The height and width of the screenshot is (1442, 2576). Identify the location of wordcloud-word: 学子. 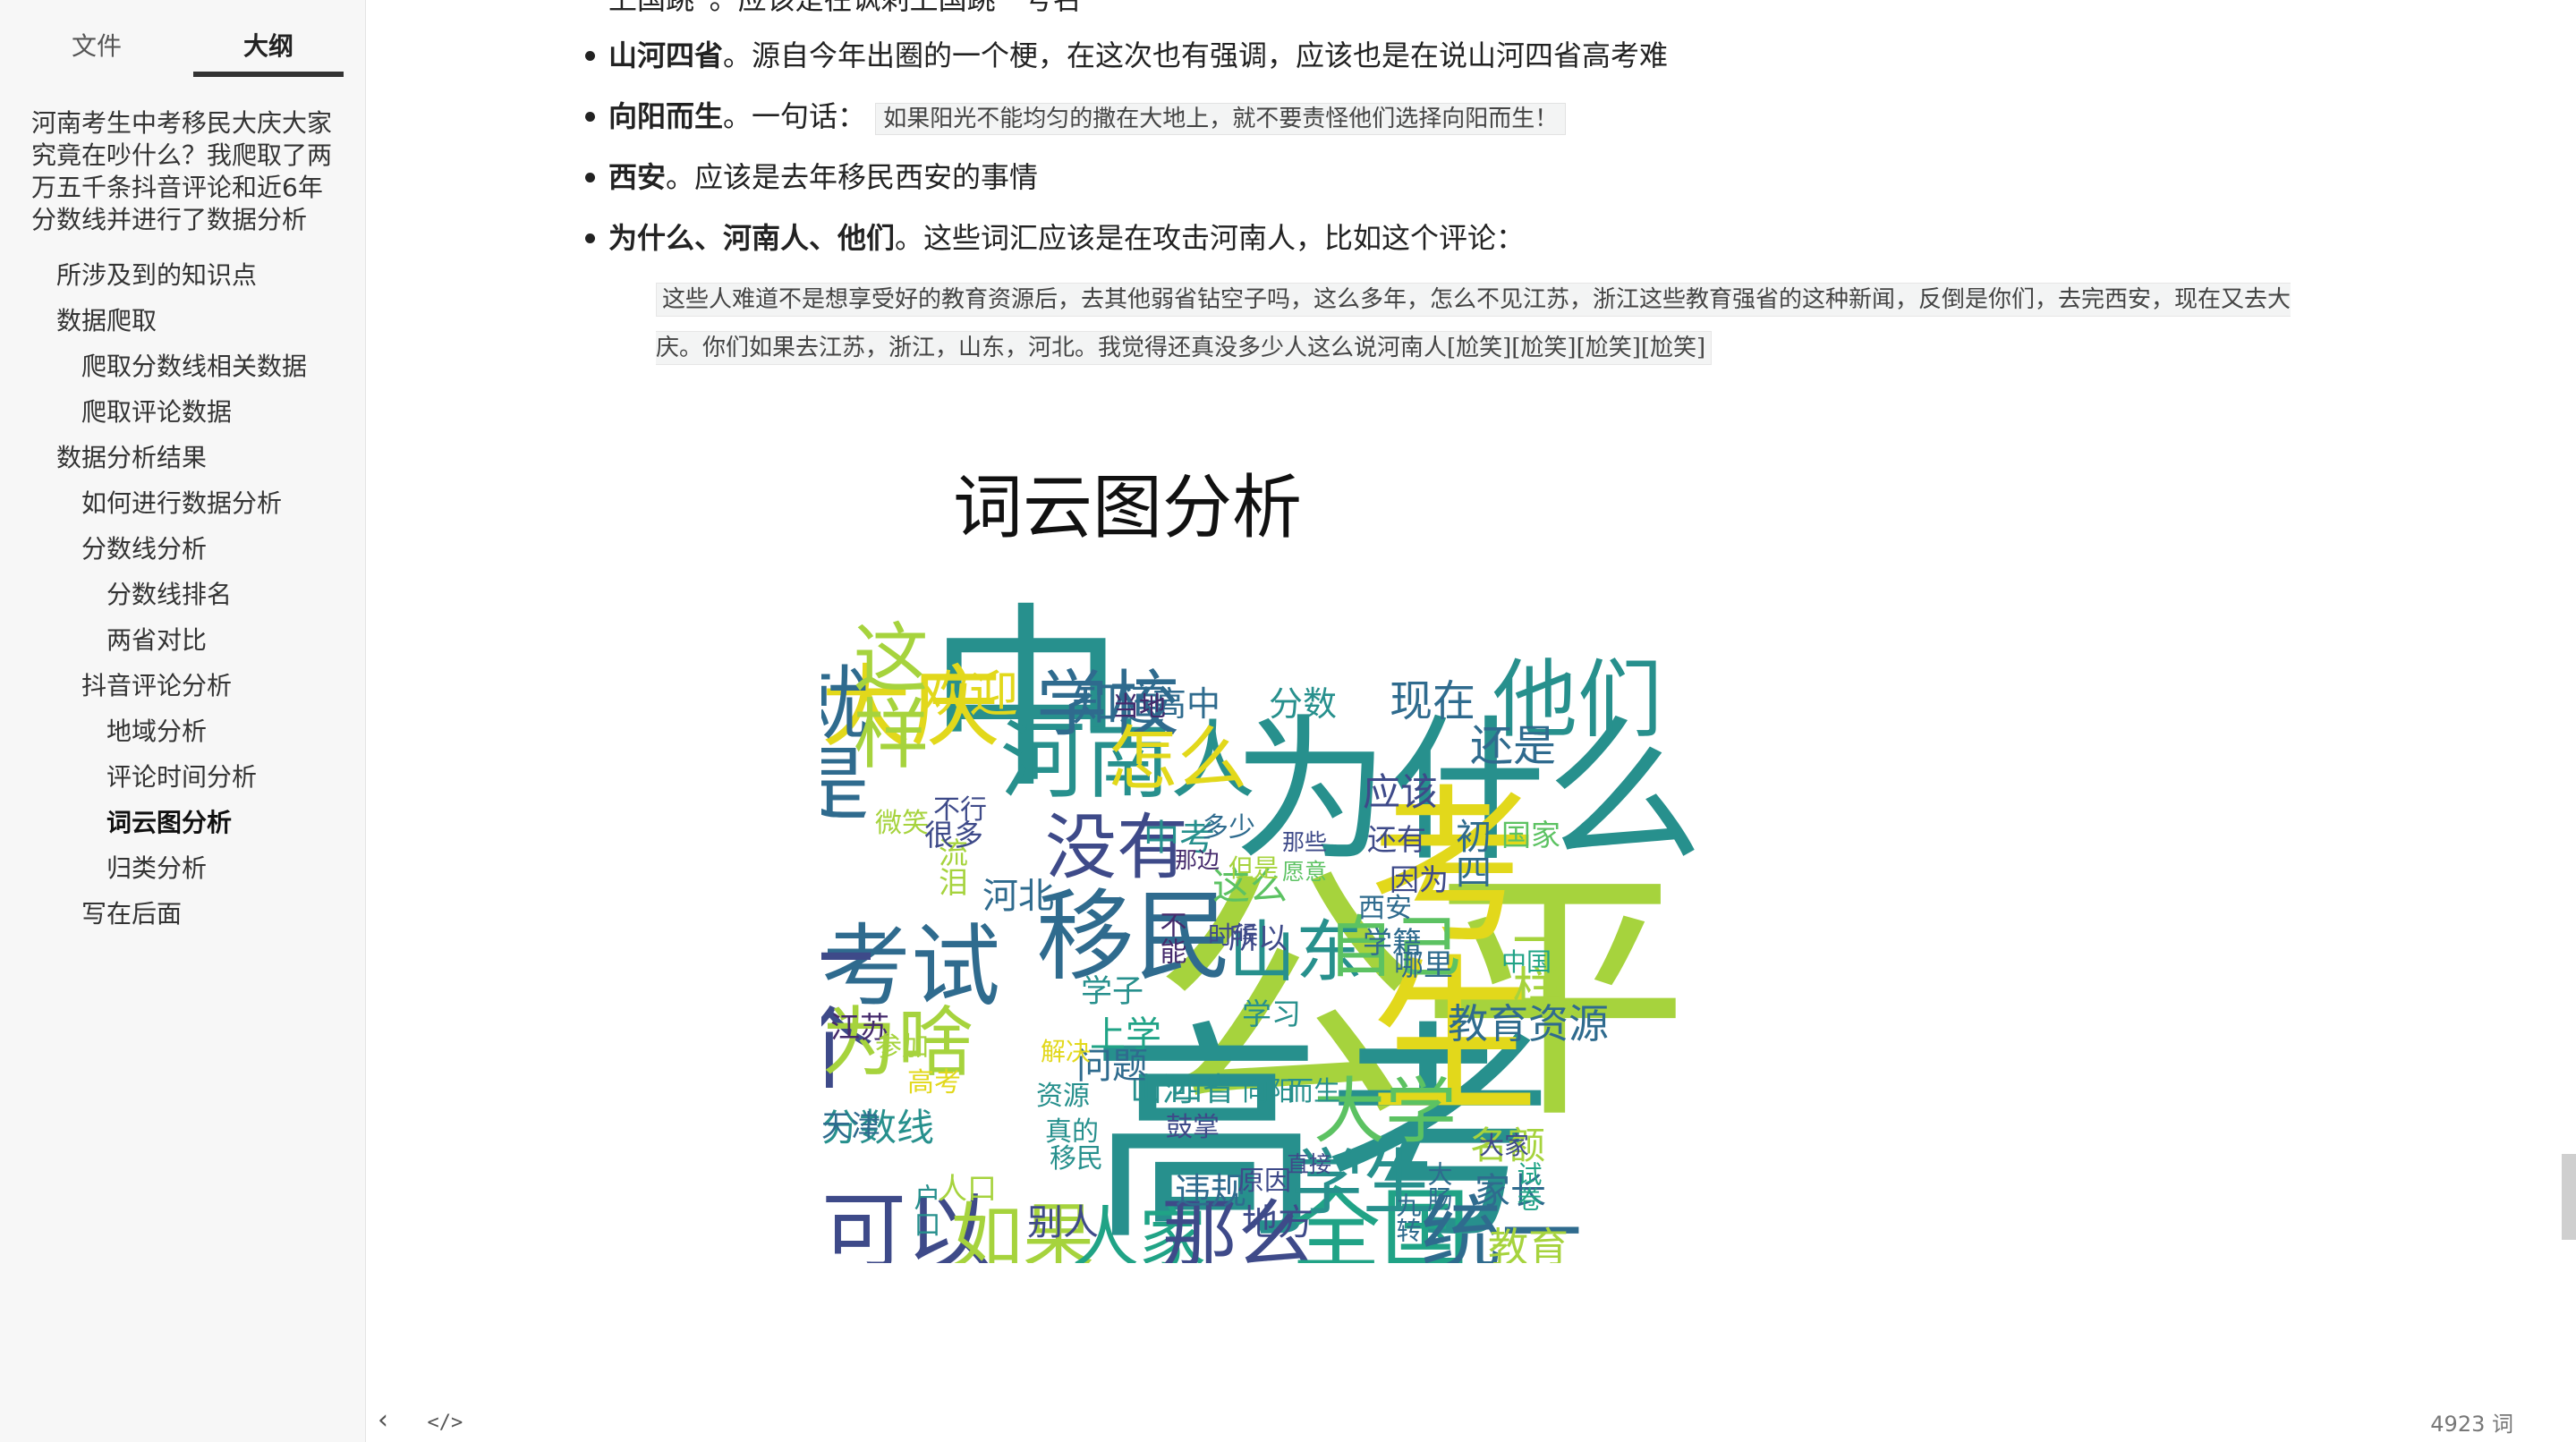
(1112, 992).